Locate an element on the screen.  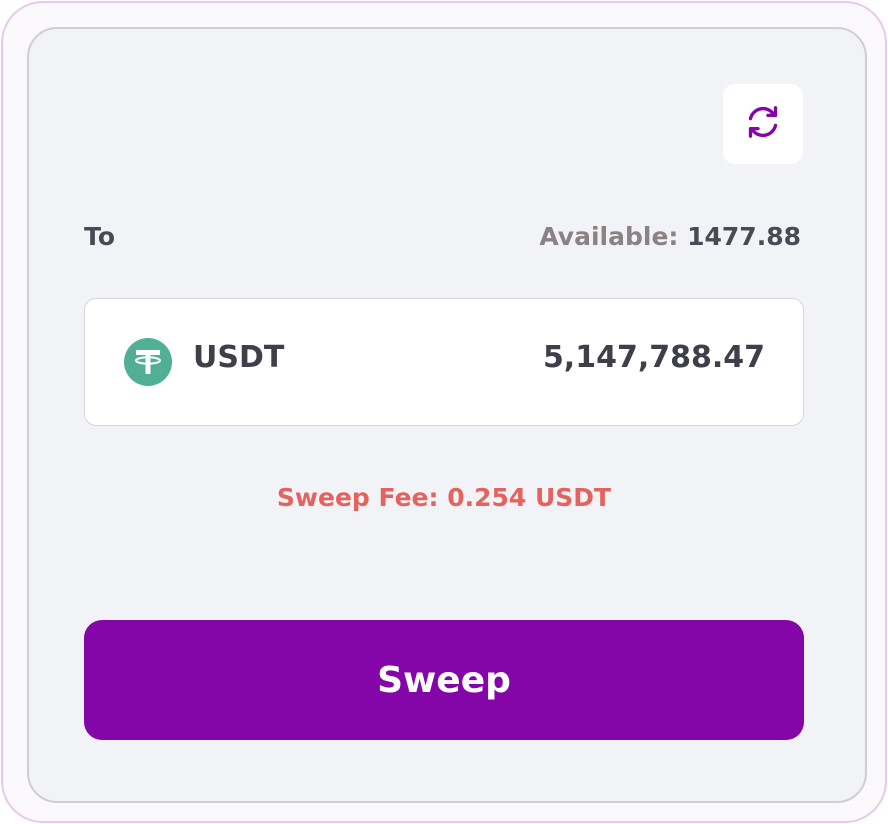
refresh-icon is located at coordinates (763, 124).